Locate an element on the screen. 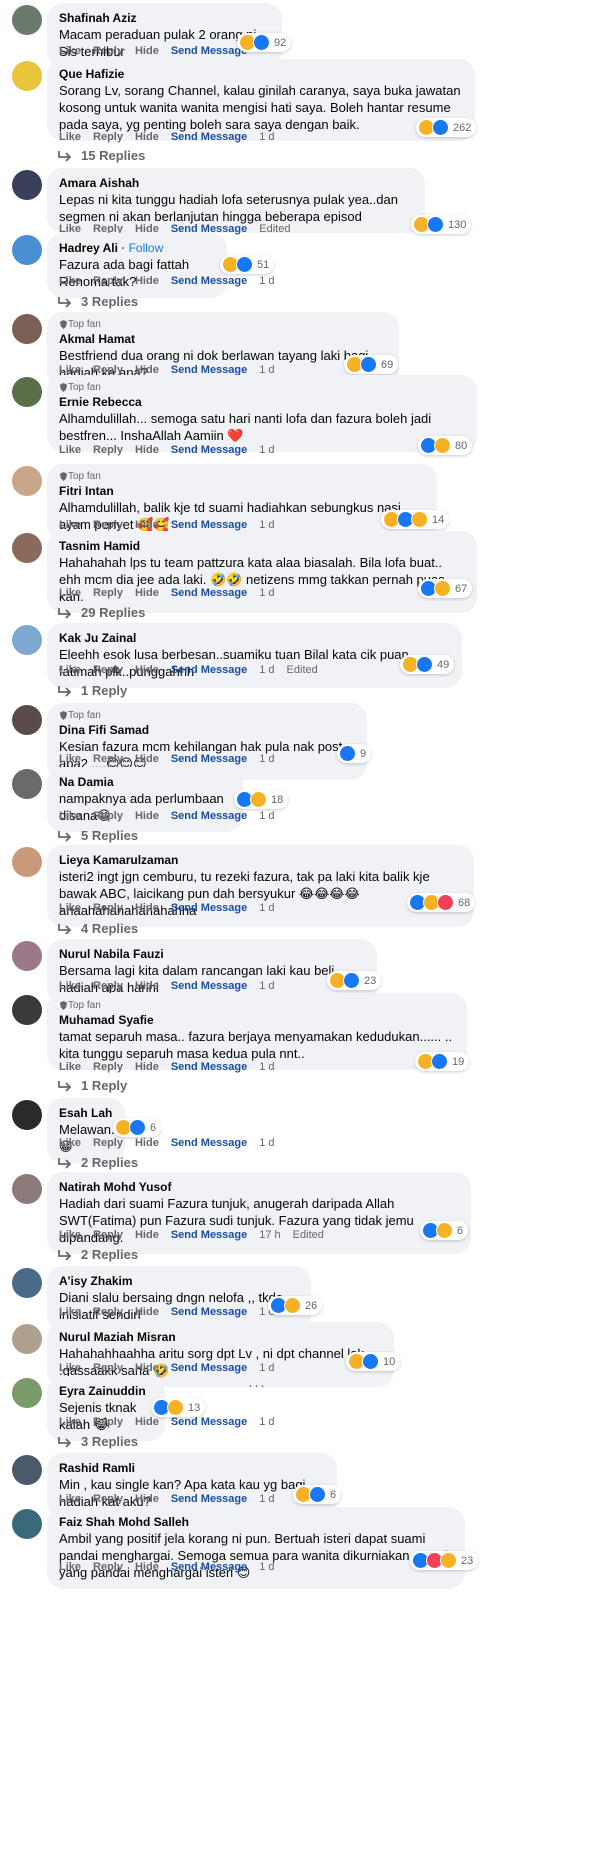  view-replies-link: 3 Replies is located at coordinates (97, 1441).